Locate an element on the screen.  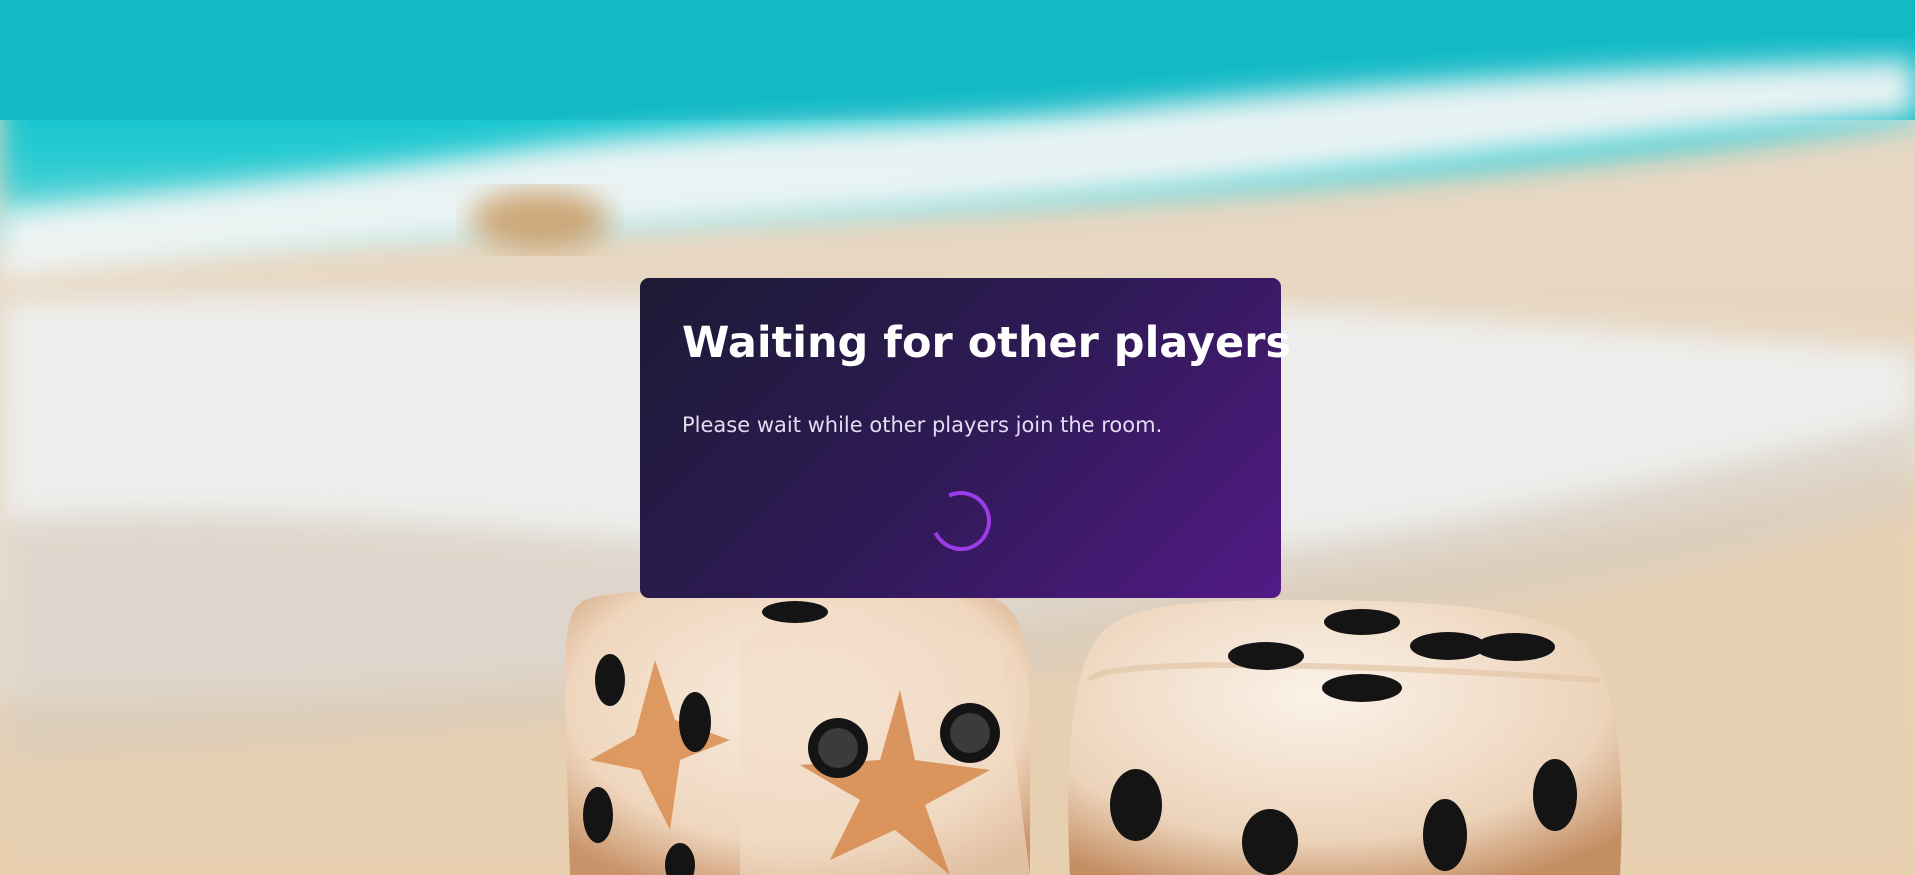
right-die is located at coordinates (1345, 737).